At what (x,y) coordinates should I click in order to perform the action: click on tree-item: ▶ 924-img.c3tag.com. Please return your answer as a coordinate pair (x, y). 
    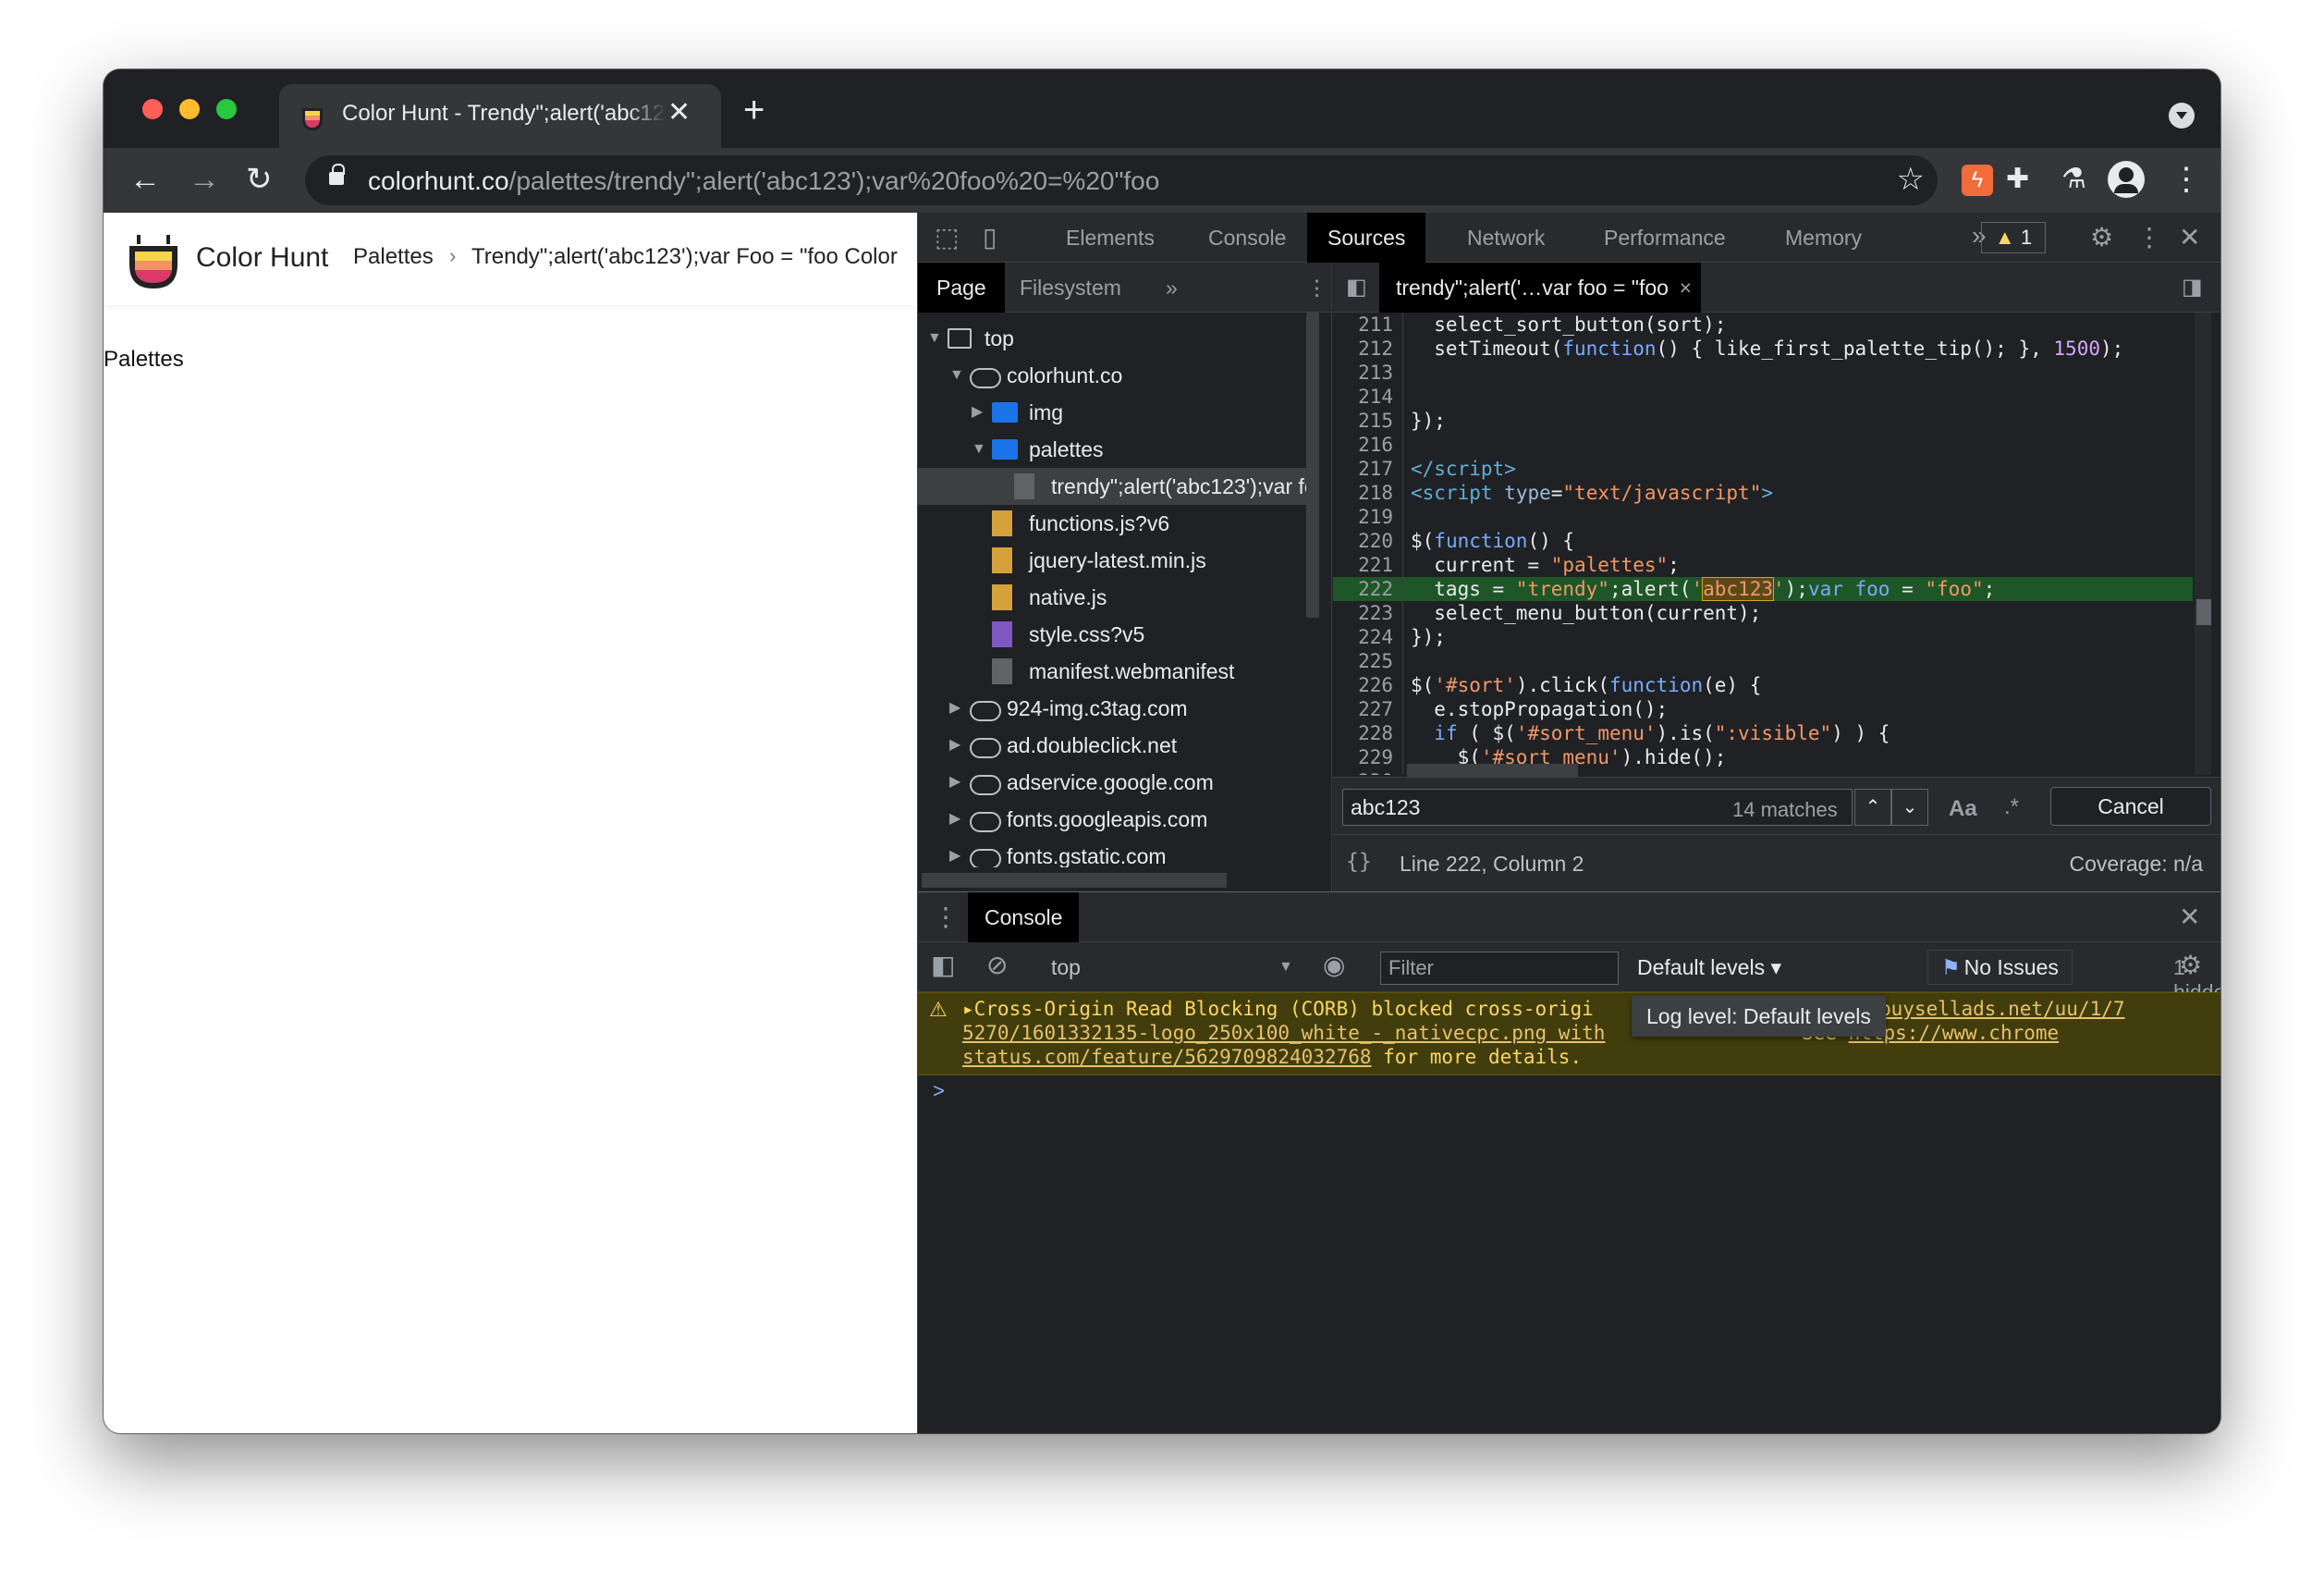
    Looking at the image, I should click on (1112, 708).